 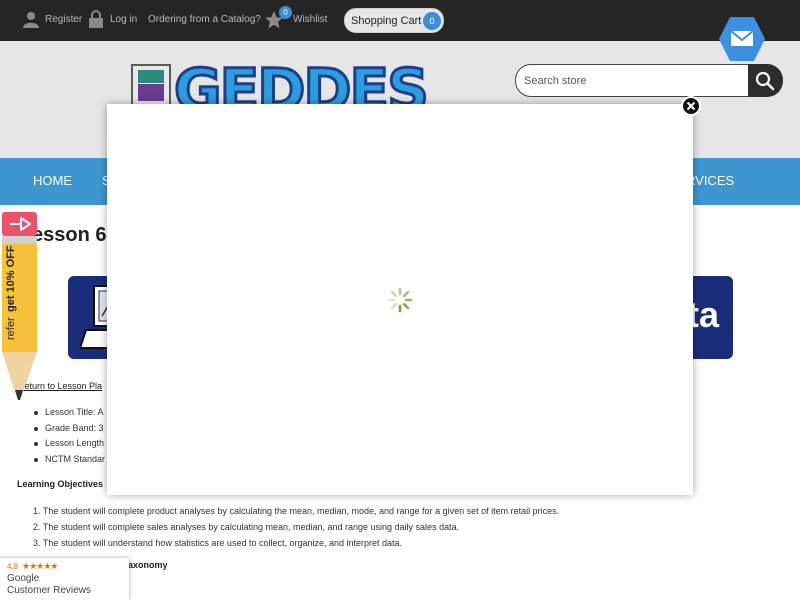 What do you see at coordinates (40, 566) in the screenshot?
I see `review-stars-icon: ★★★★★` at bounding box center [40, 566].